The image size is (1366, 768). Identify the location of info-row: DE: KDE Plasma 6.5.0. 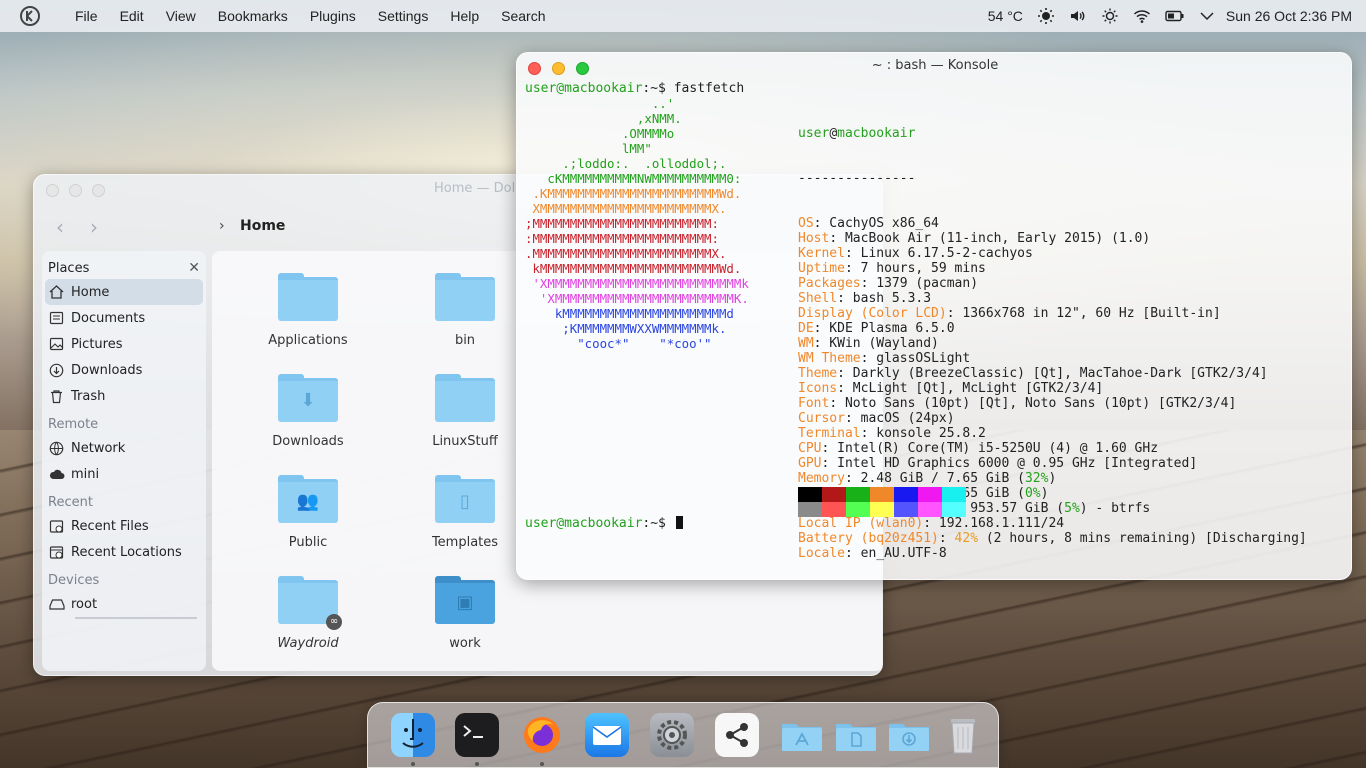
(1052, 328).